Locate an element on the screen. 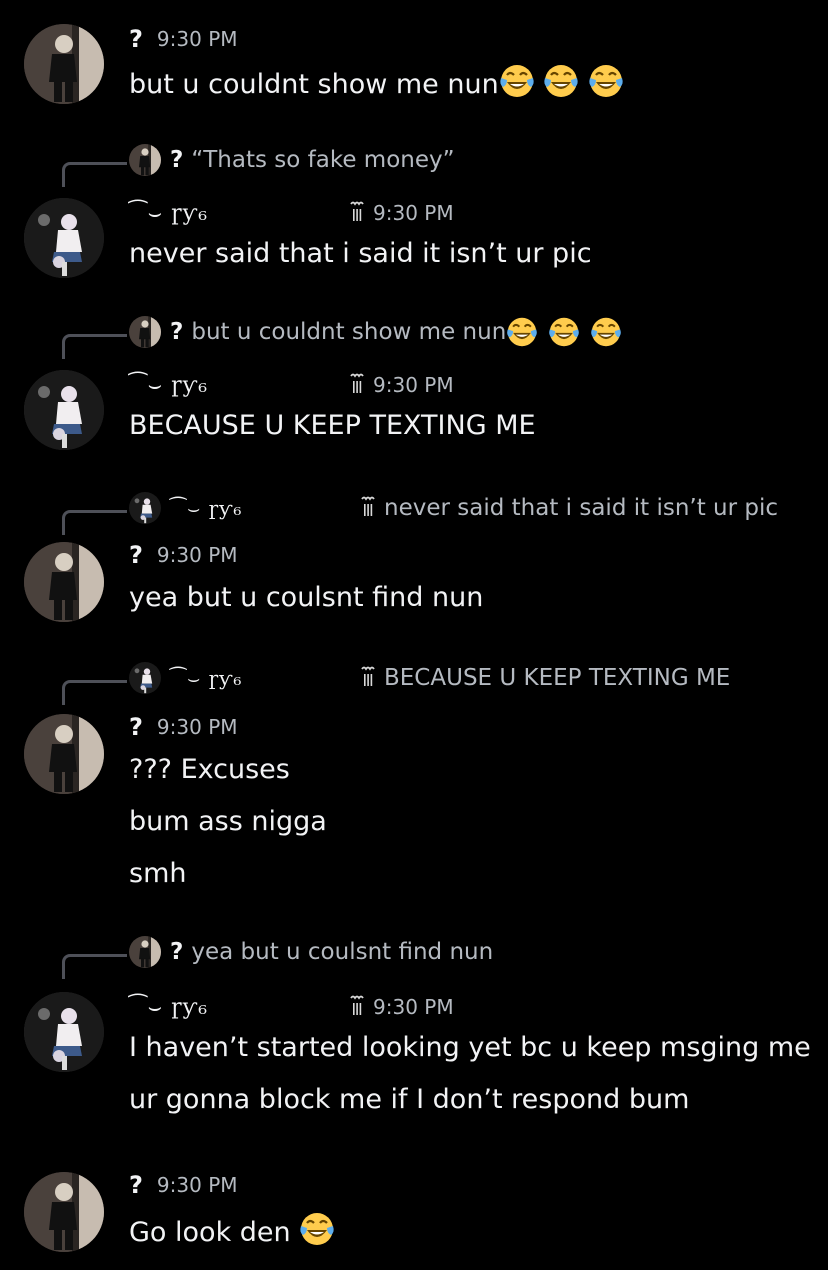  message-text: bum ass nigga is located at coordinates (228, 821).